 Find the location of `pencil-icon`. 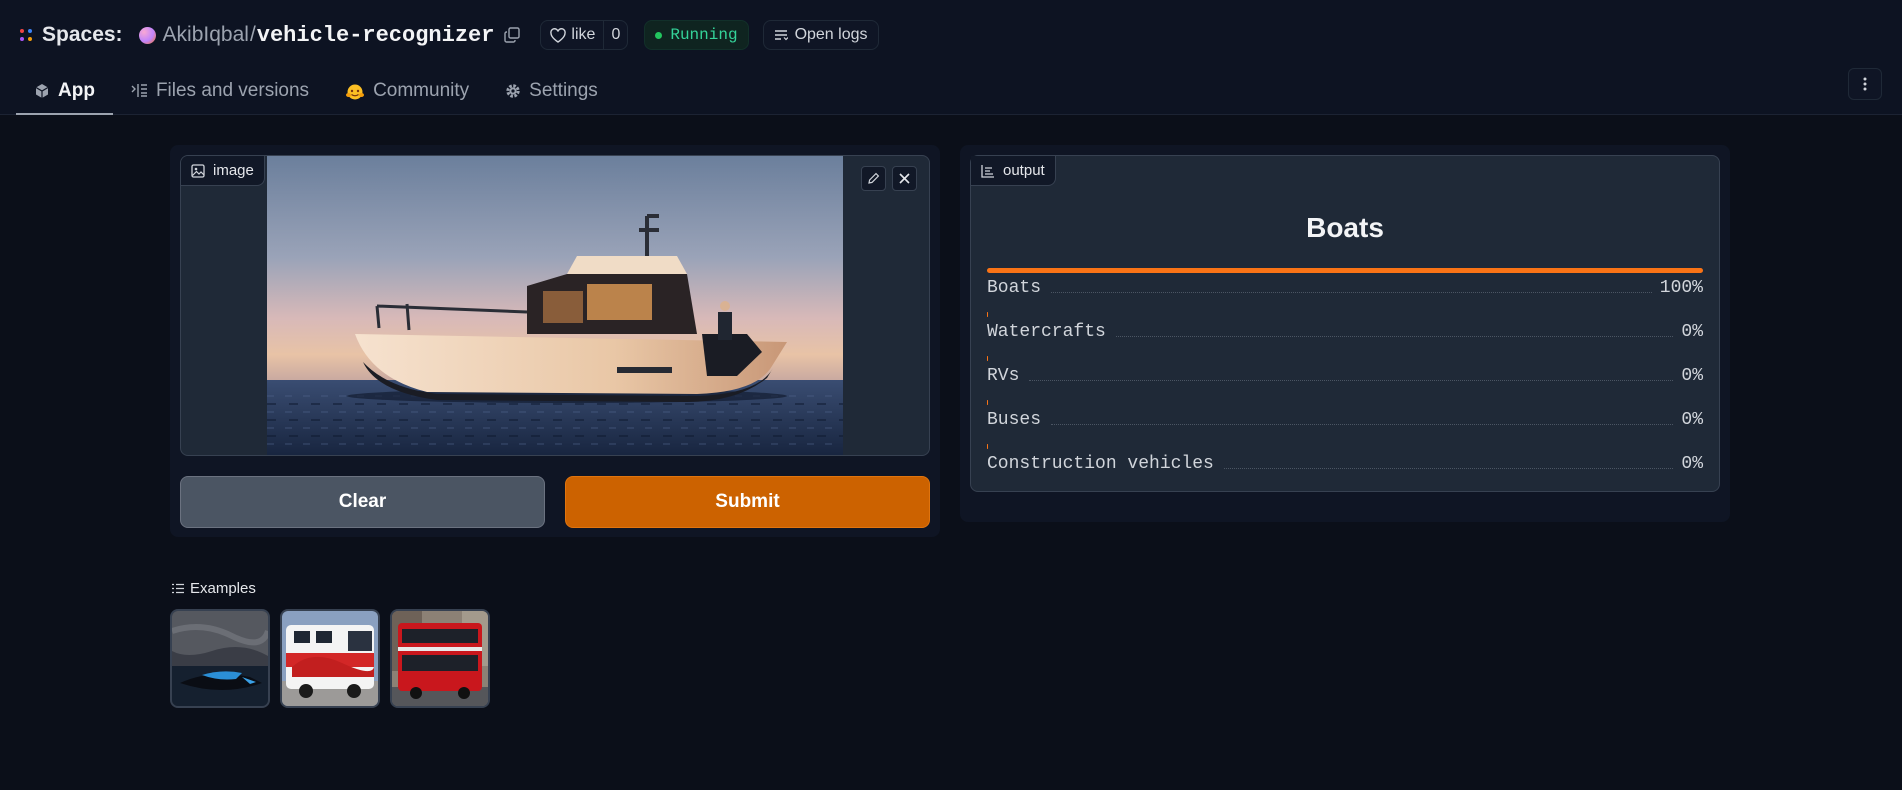

pencil-icon is located at coordinates (874, 178).